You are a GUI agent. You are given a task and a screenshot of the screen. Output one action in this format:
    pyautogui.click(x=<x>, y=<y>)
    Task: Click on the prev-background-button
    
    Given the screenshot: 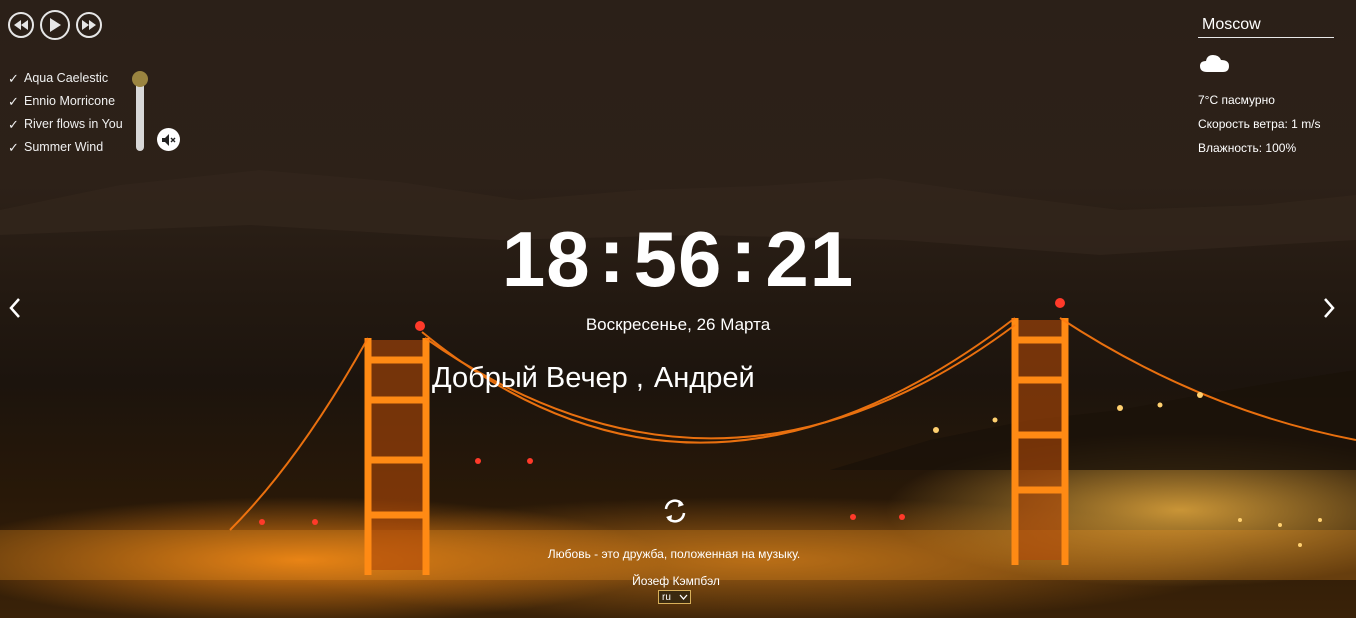 What is the action you would take?
    pyautogui.click(x=15, y=308)
    